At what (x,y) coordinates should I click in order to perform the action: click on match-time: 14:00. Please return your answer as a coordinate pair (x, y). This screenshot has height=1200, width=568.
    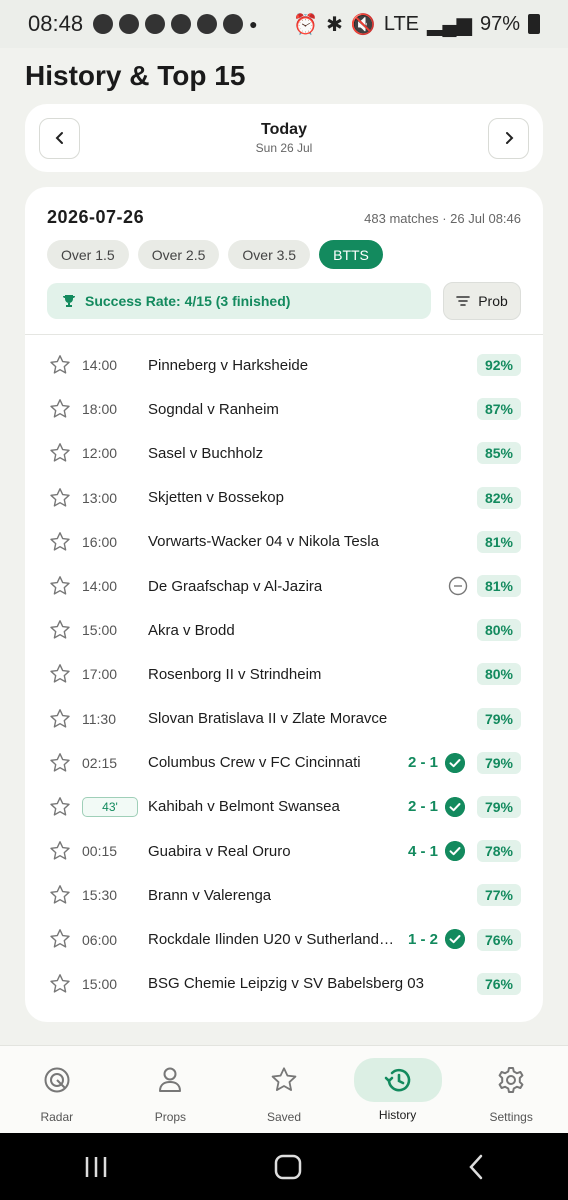
    Looking at the image, I should click on (100, 586).